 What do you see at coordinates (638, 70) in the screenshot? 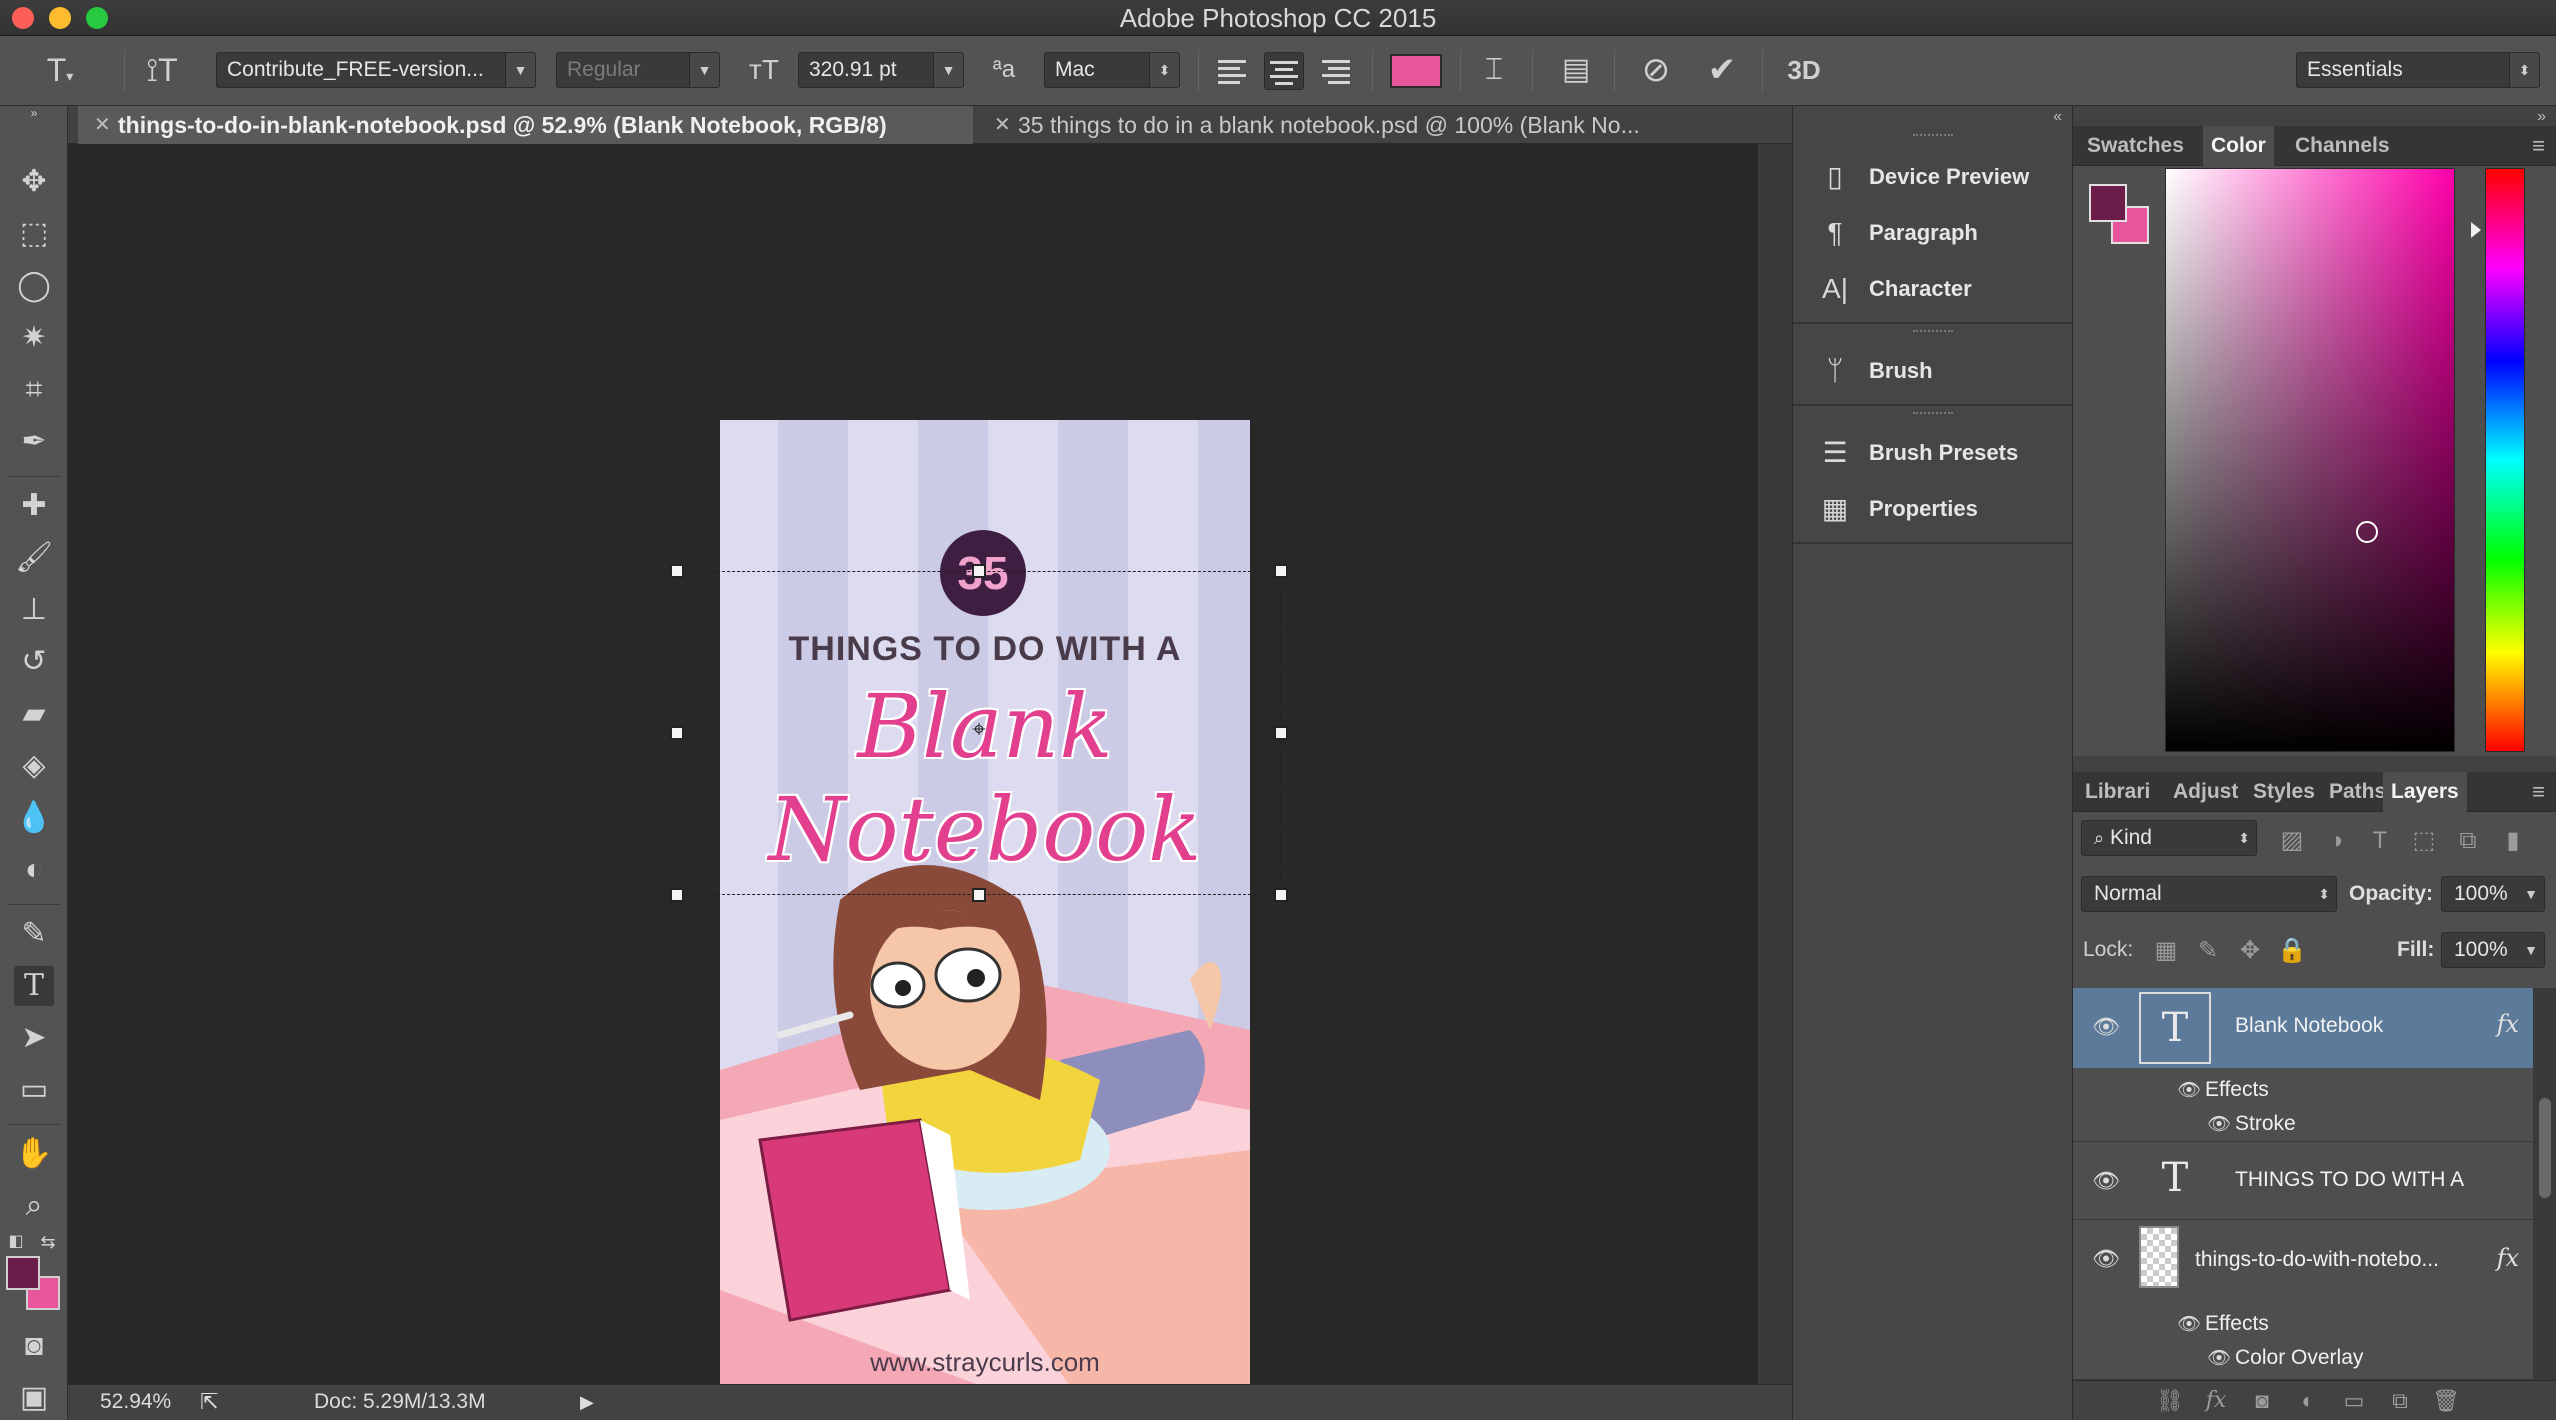
I see `font-style-dropdown: Regular ▼` at bounding box center [638, 70].